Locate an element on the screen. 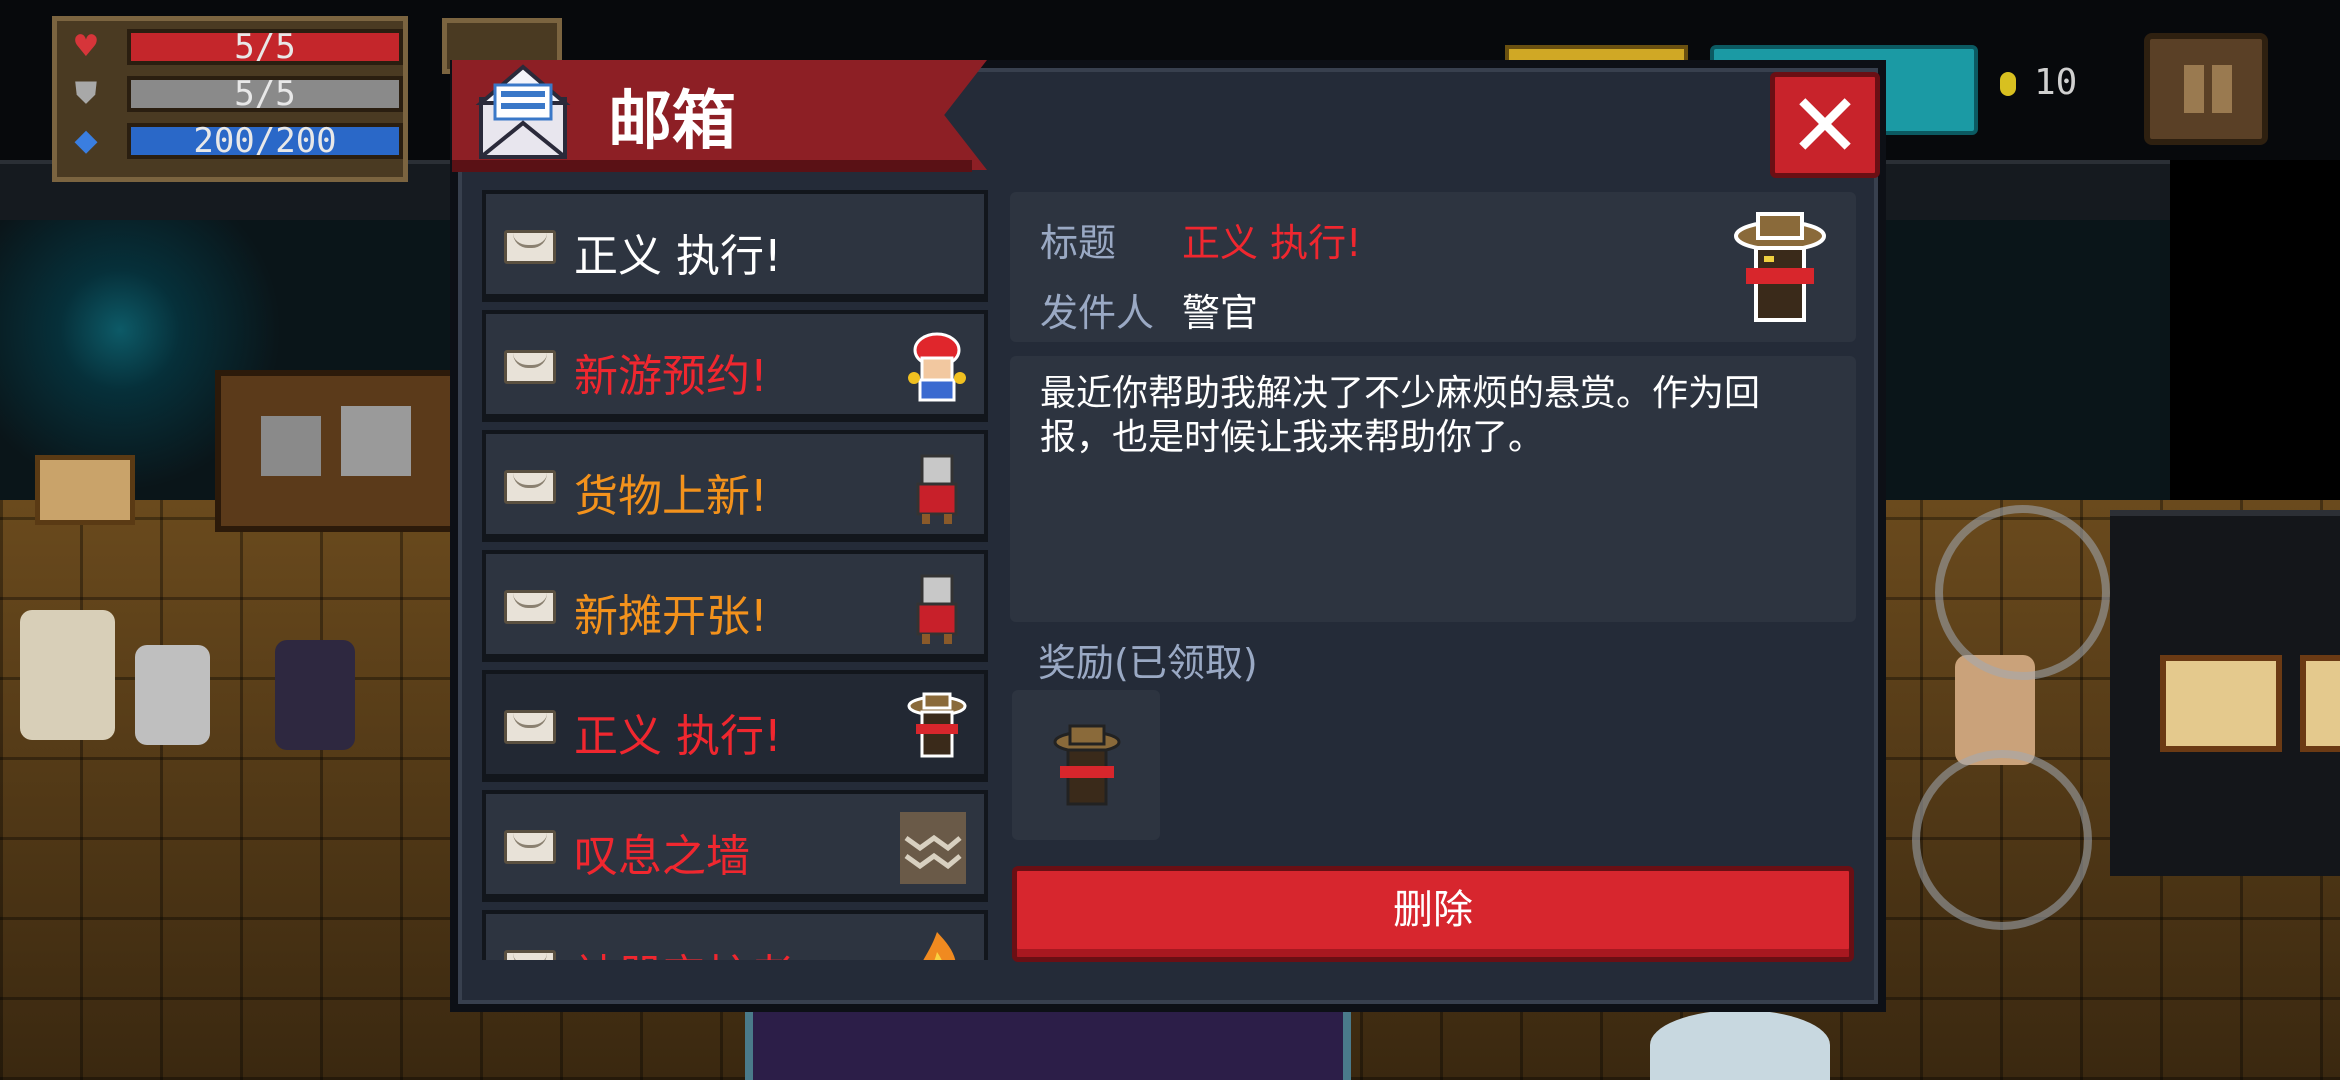  mail-title: 叹息之墙 is located at coordinates (662, 856).